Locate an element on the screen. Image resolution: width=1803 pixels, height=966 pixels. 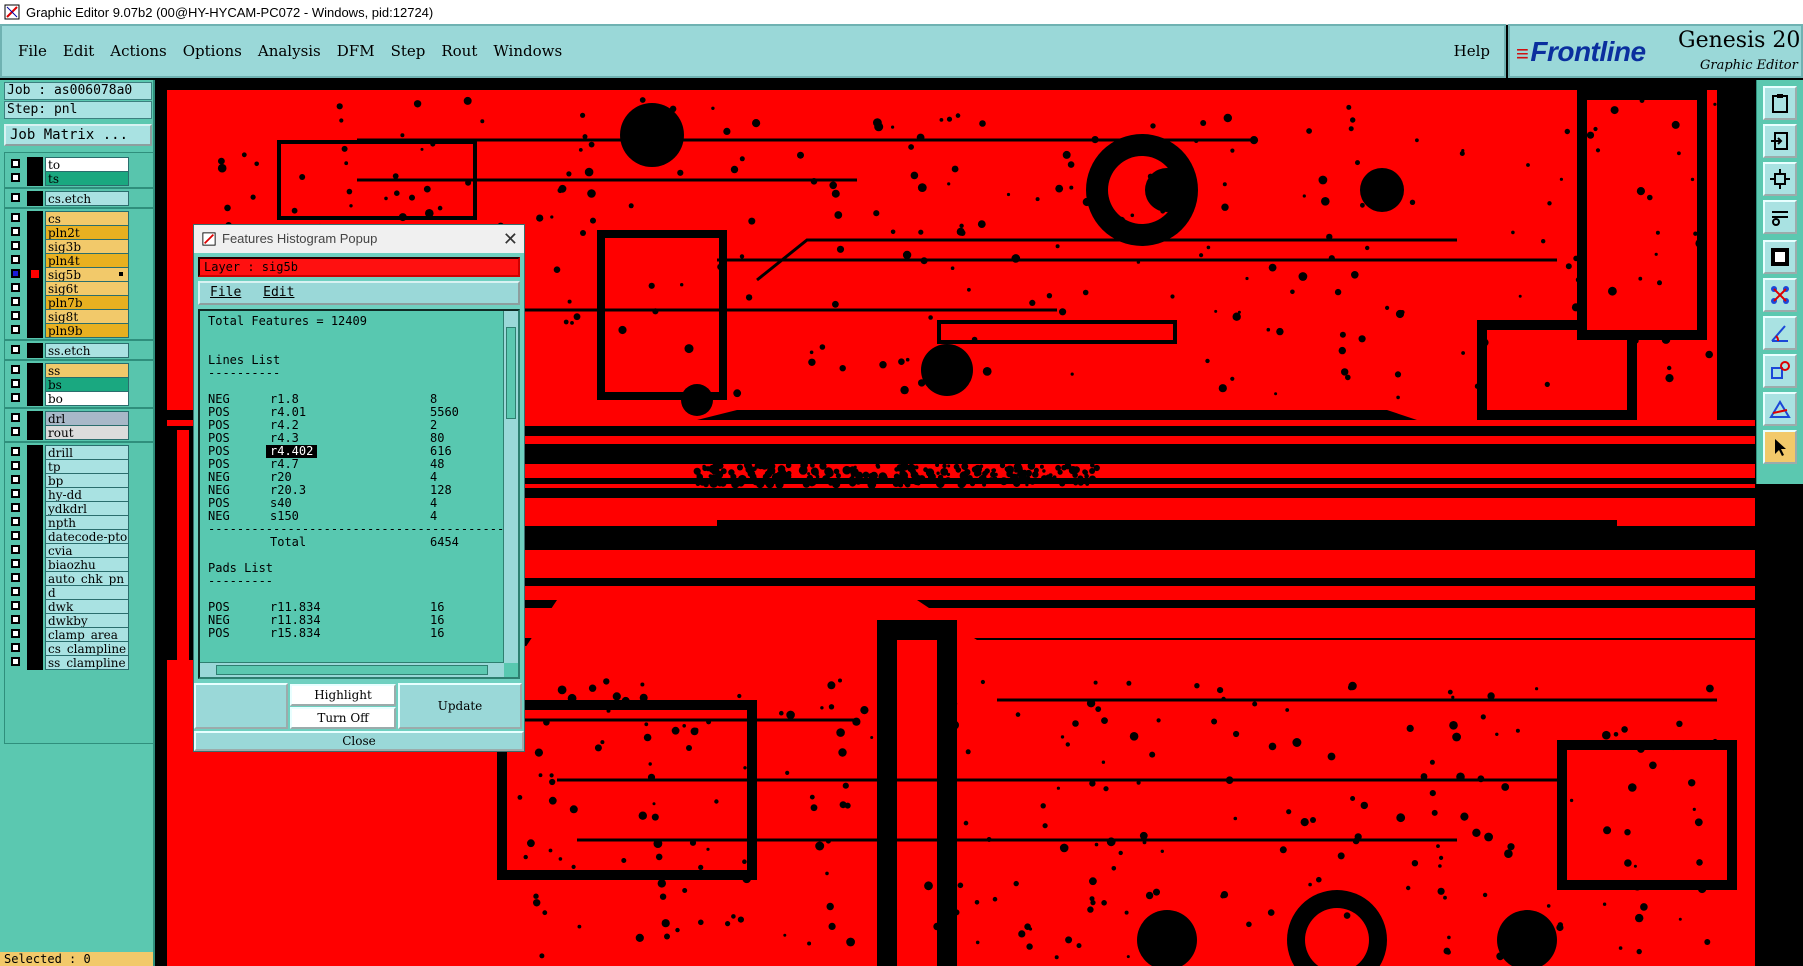
menu-options: Options is located at coordinates (212, 51).